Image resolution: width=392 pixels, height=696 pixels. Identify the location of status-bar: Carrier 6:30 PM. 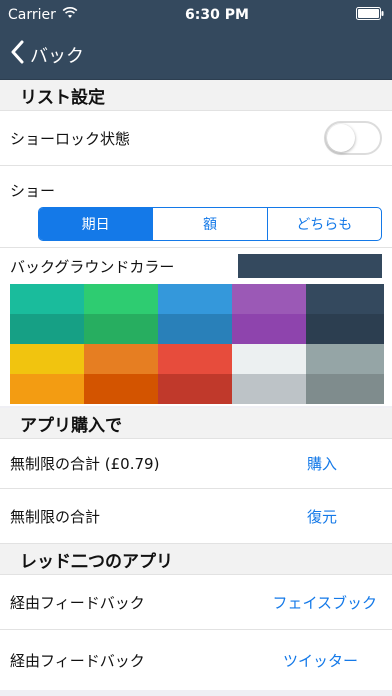
(196, 15).